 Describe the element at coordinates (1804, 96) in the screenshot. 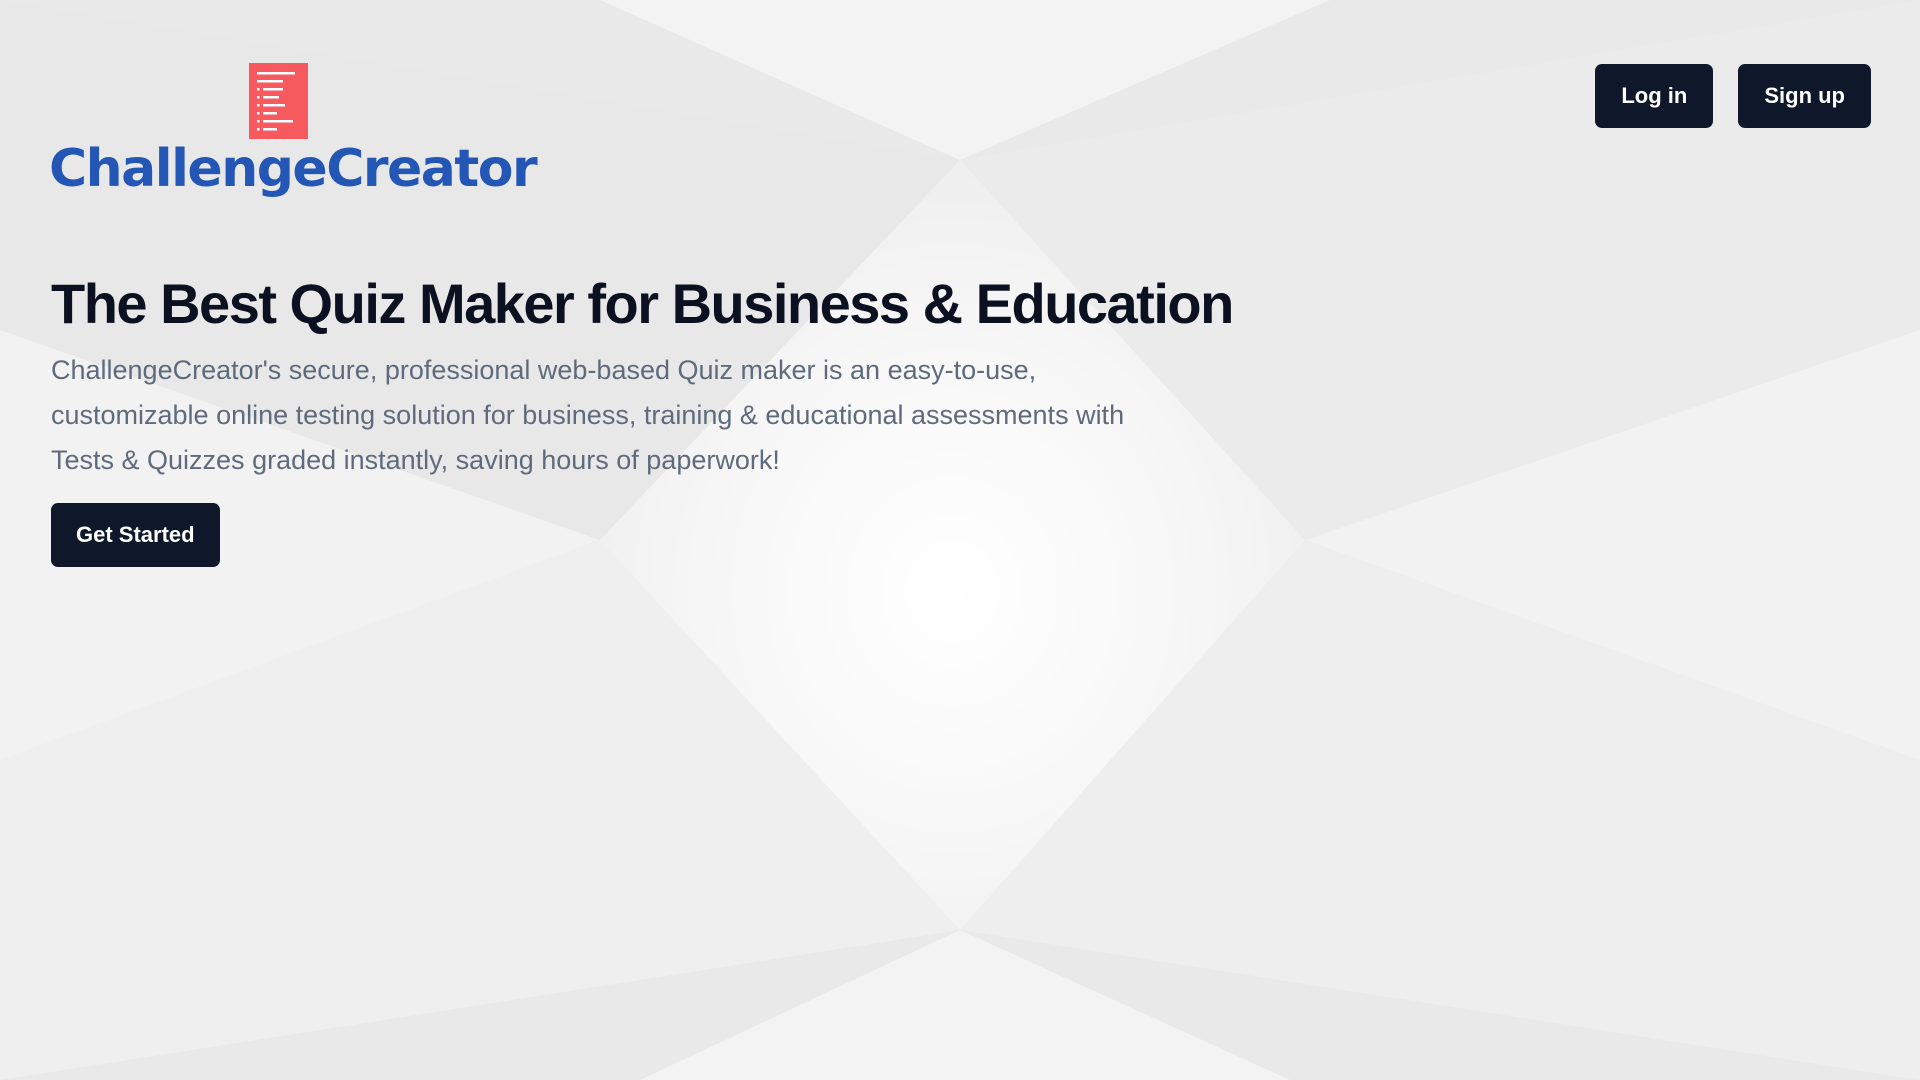

I see `signup-button: Sign up` at that location.